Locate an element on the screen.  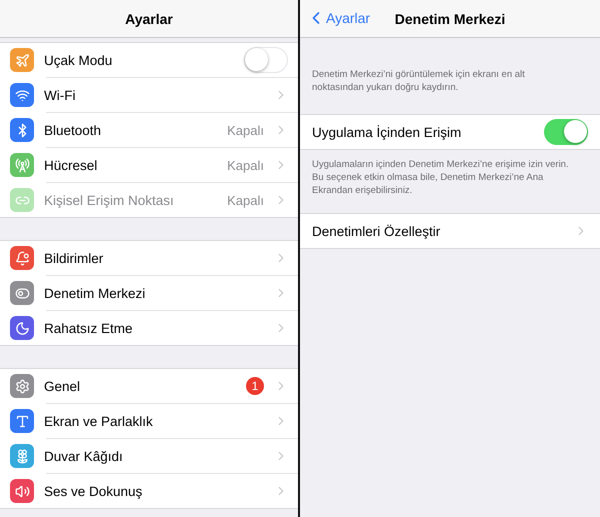
row-label: Denetimleri Özelleştir is located at coordinates (377, 231).